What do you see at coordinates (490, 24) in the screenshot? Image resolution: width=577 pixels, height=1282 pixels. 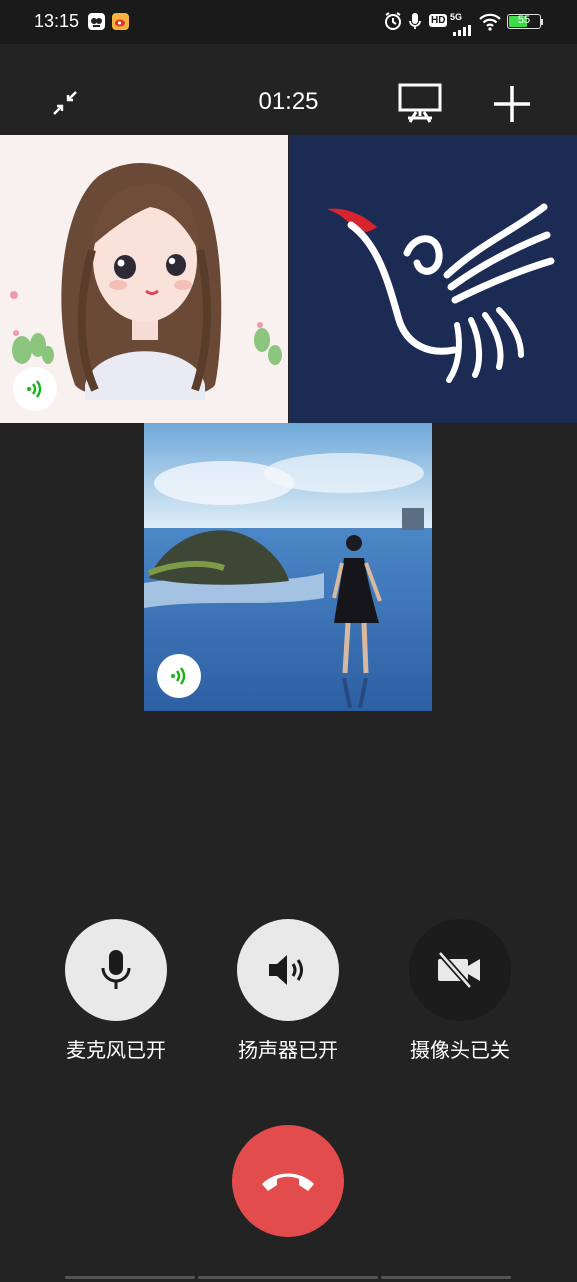 I see `wifi-icon` at bounding box center [490, 24].